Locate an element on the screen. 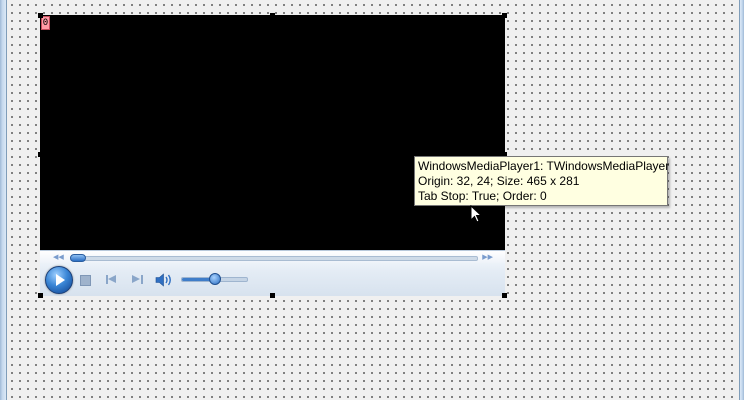 Image resolution: width=744 pixels, height=400 pixels. rewind-icon: ◀◀ is located at coordinates (58, 257).